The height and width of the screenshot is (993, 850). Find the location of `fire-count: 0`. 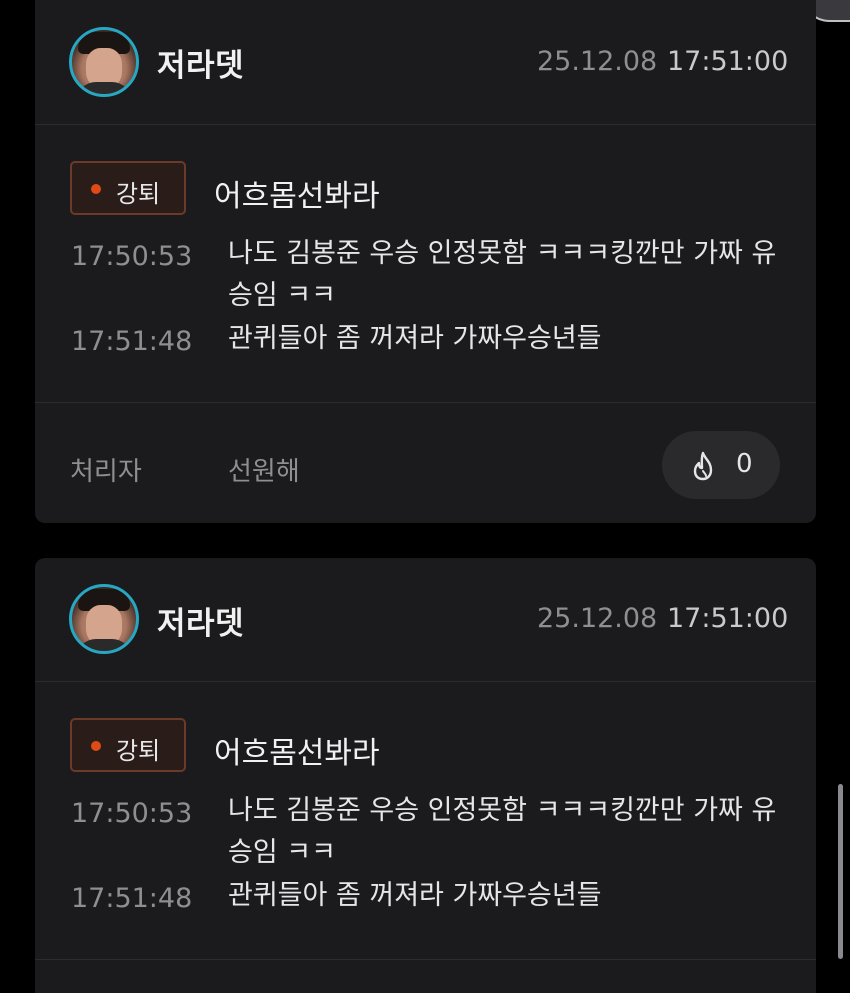

fire-count: 0 is located at coordinates (744, 464).